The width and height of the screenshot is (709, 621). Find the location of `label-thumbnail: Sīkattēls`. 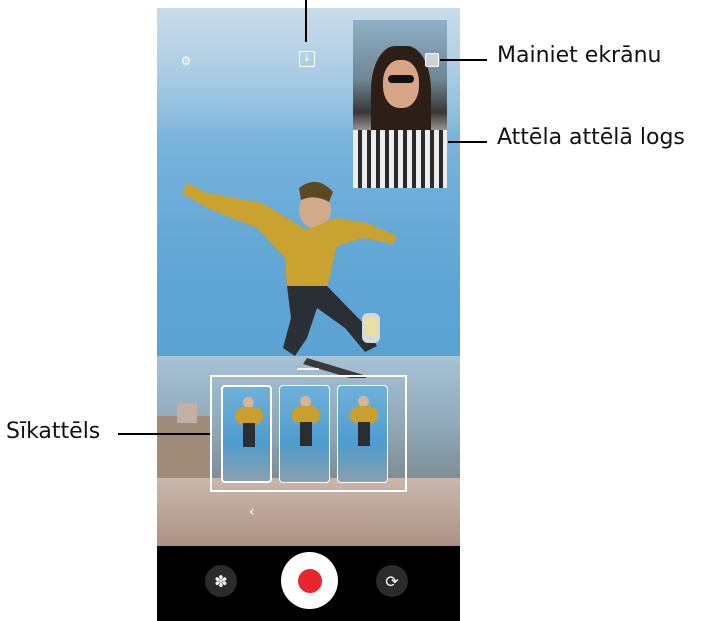

label-thumbnail: Sīkattēls is located at coordinates (53, 431).